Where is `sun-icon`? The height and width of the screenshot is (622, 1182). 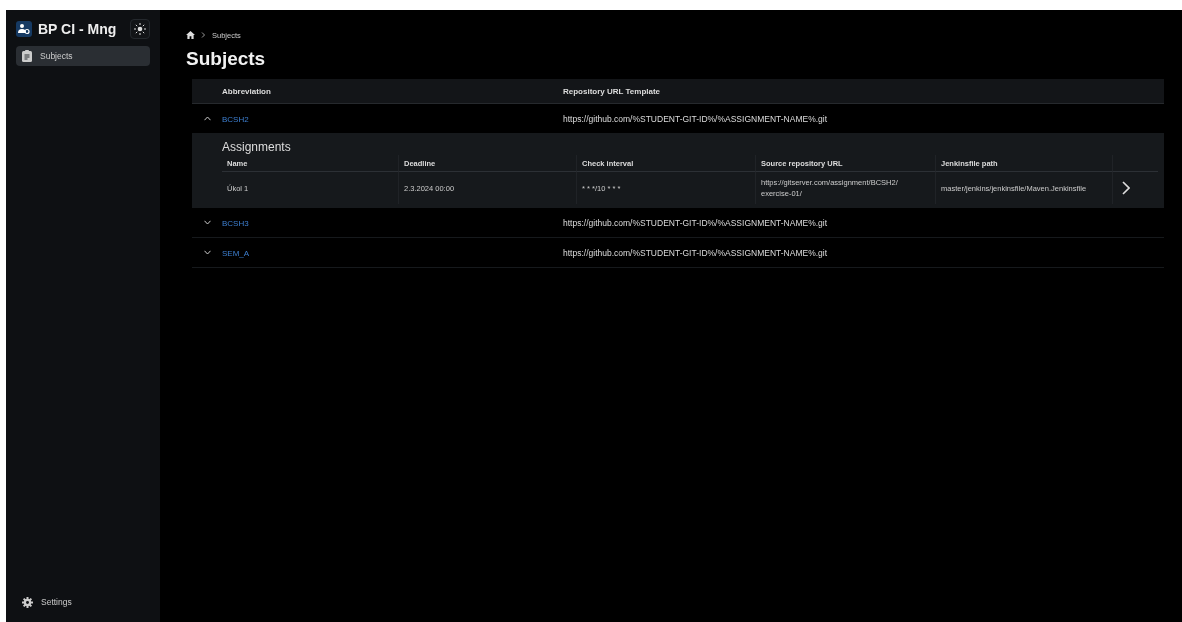 sun-icon is located at coordinates (140, 29).